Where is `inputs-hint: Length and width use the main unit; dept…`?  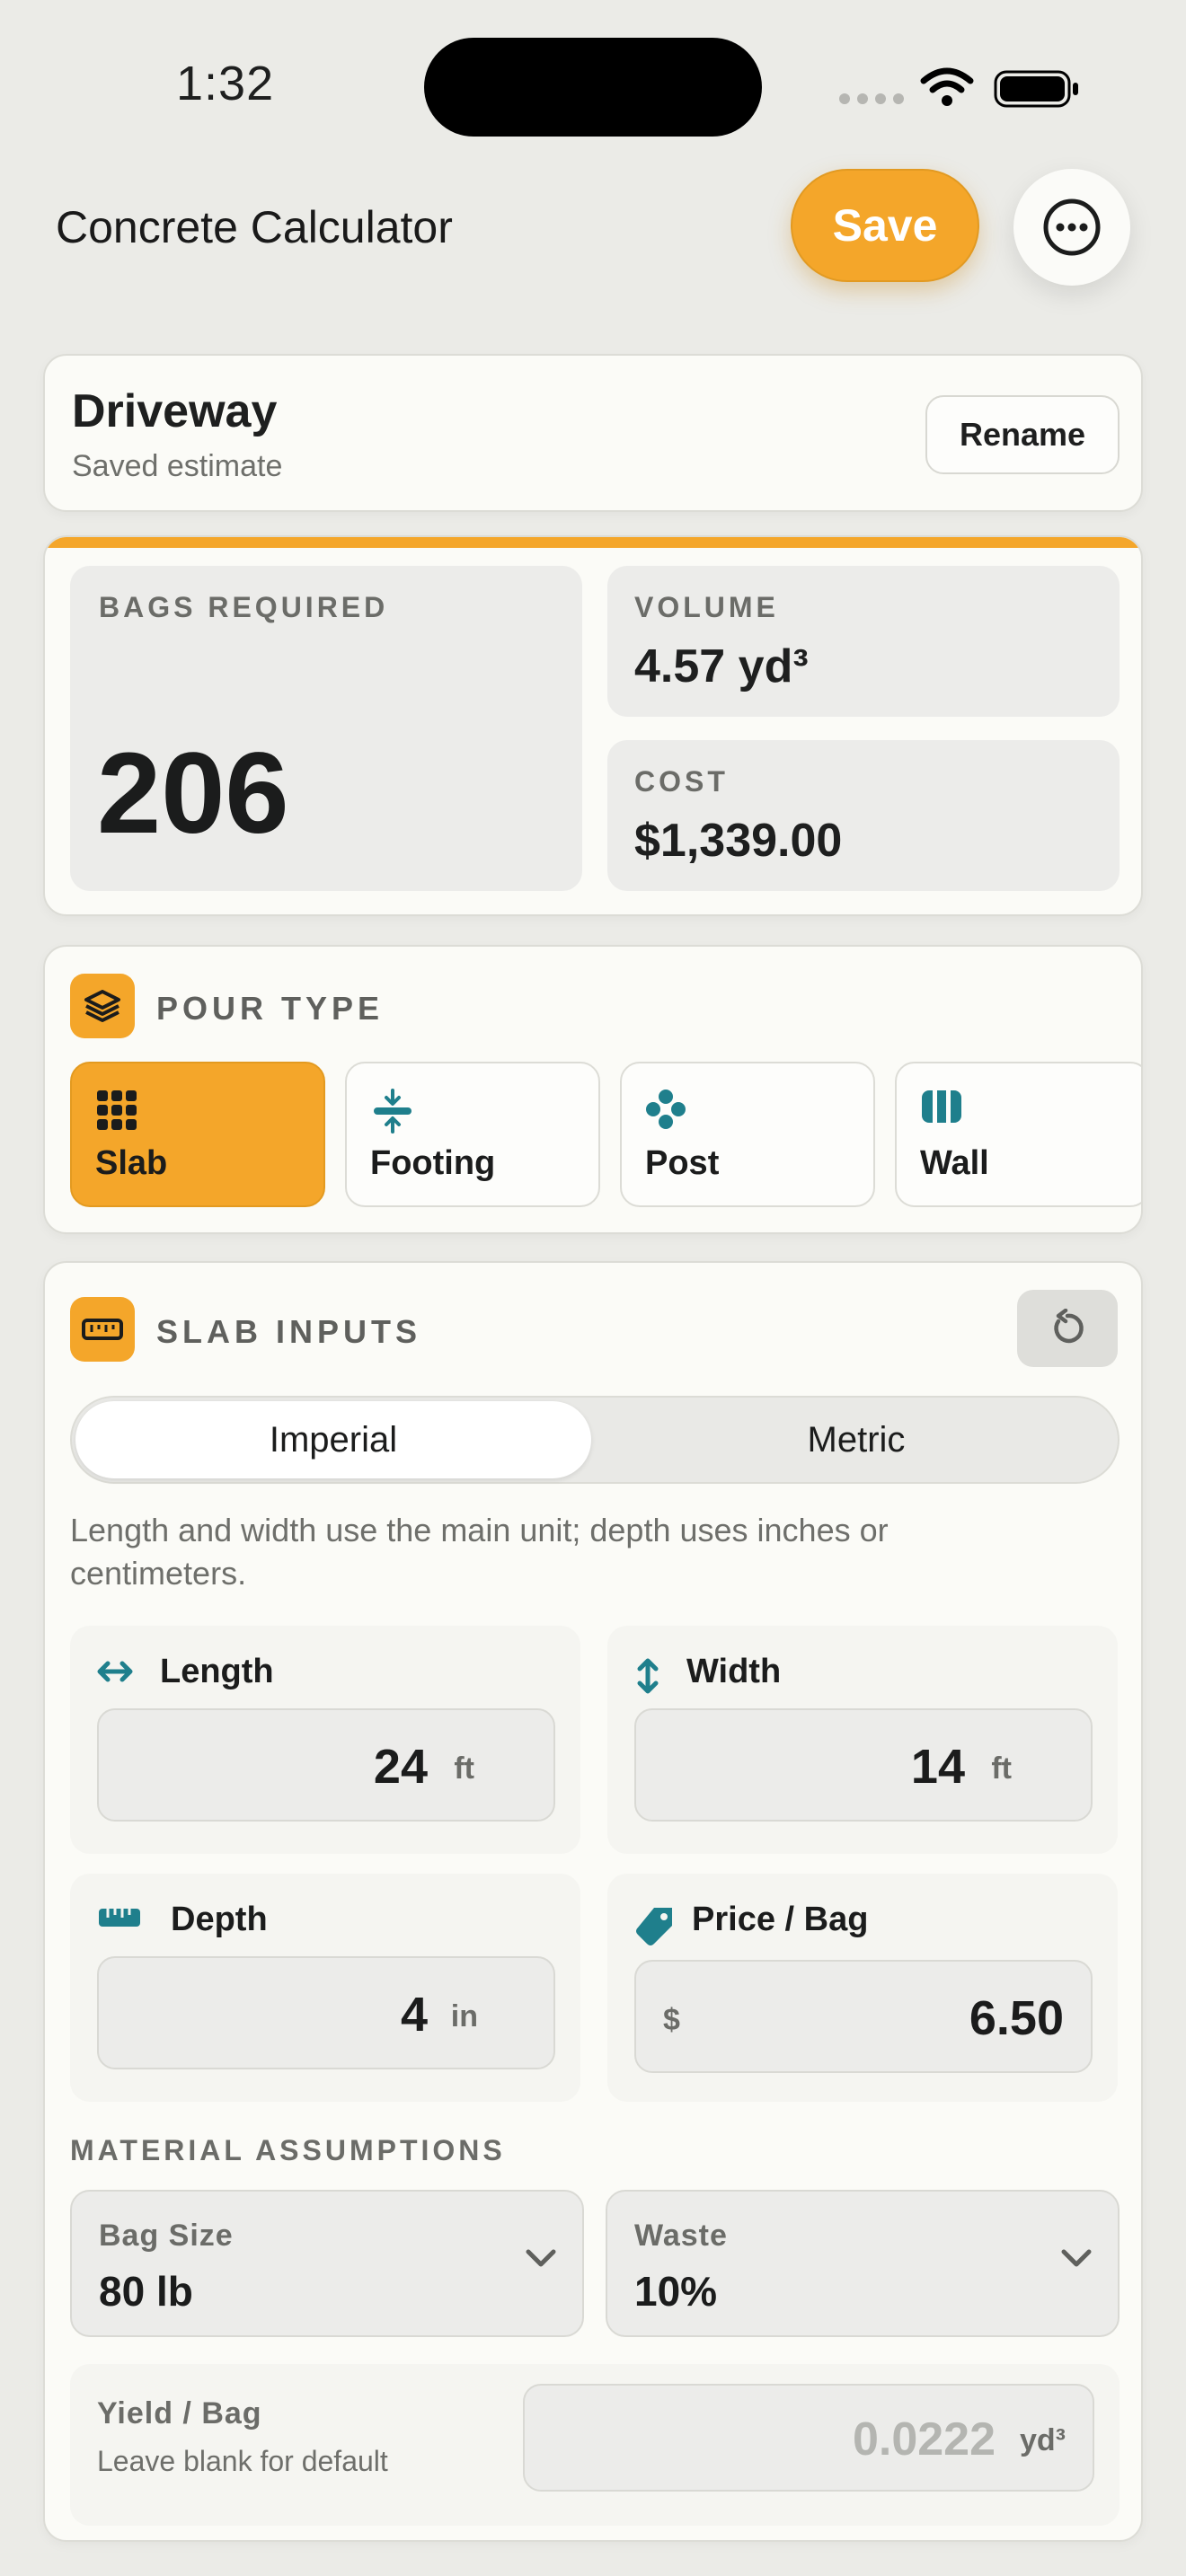 inputs-hint: Length and width use the main unit; dept… is located at coordinates (479, 1552).